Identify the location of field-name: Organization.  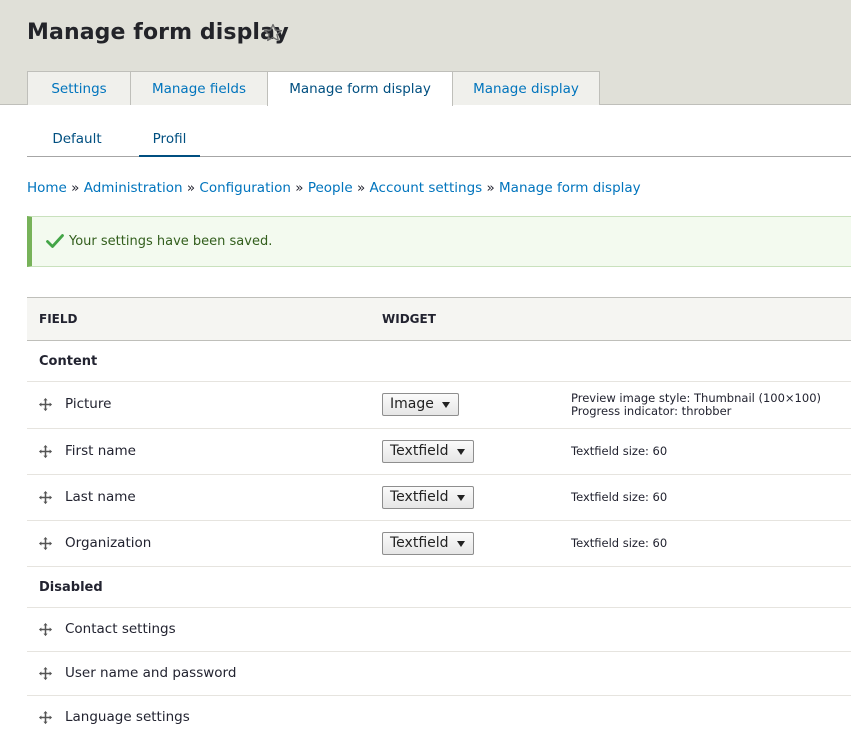
(108, 542).